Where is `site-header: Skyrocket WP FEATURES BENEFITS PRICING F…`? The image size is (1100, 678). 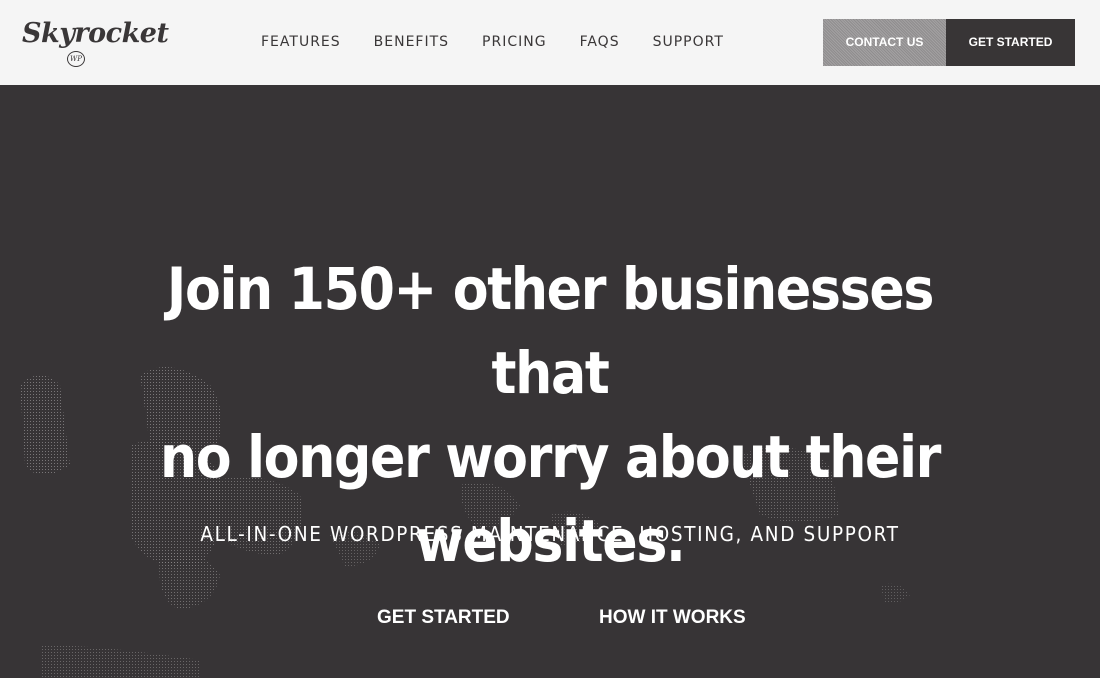 site-header: Skyrocket WP FEATURES BENEFITS PRICING F… is located at coordinates (550, 42).